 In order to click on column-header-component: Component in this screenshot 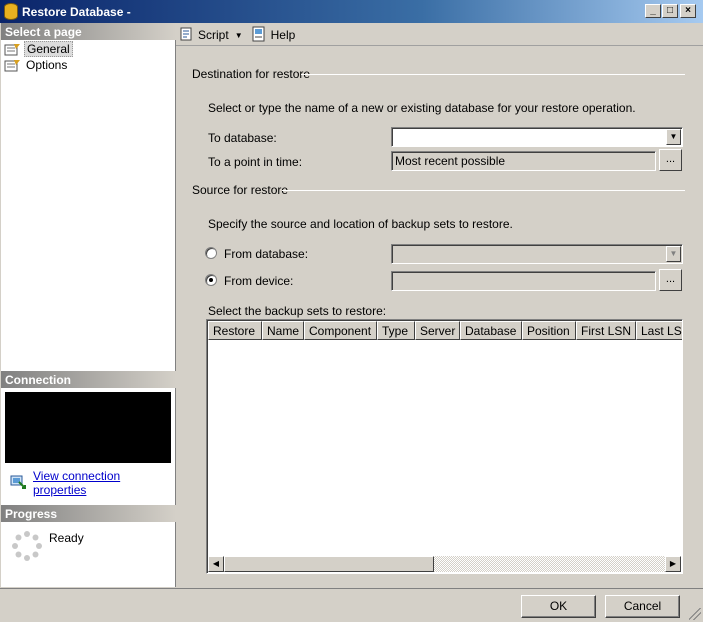, I will do `click(340, 330)`.